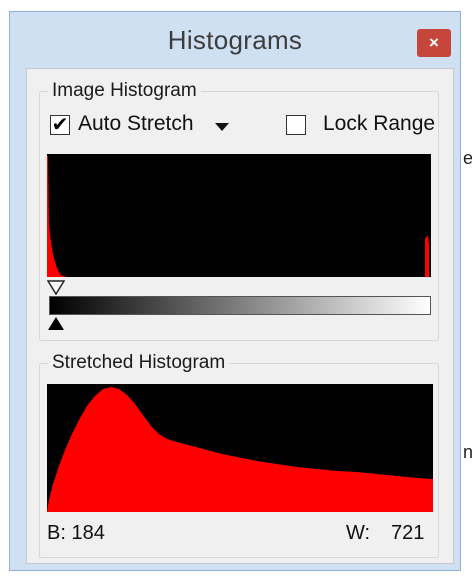 The image size is (472, 576). I want to click on checkmark-icon: ✔, so click(60, 125).